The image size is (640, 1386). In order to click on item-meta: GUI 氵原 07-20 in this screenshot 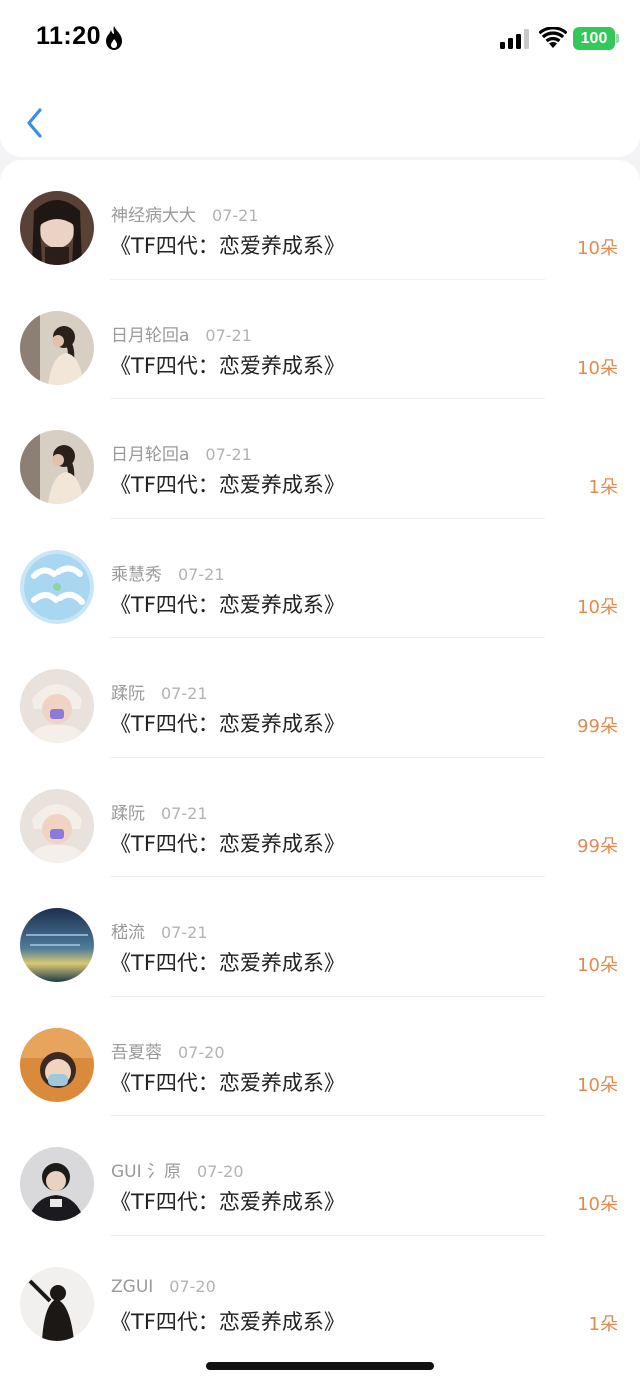, I will do `click(177, 1170)`.